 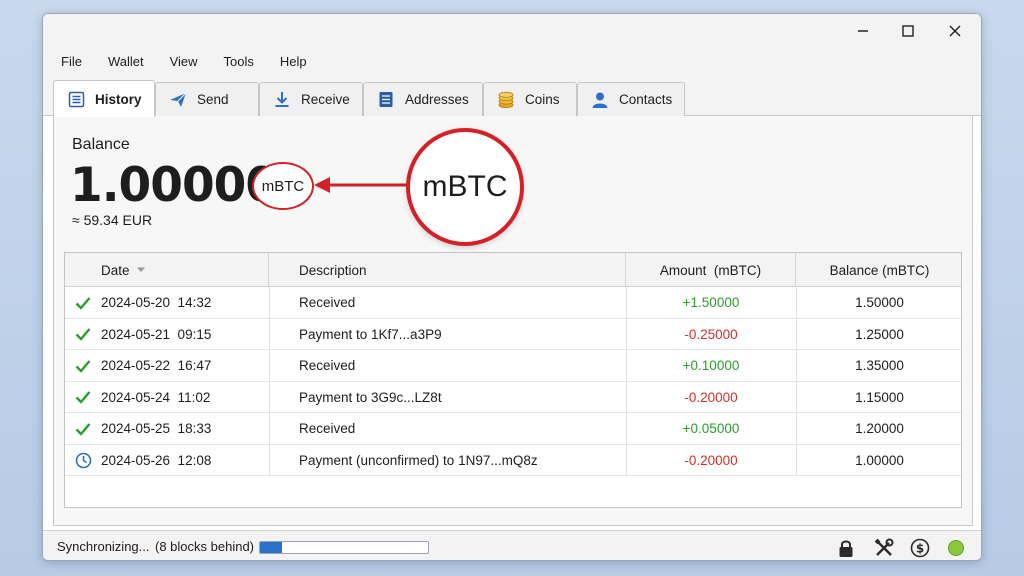 I want to click on tab-coins-label: Coins, so click(x=542, y=99).